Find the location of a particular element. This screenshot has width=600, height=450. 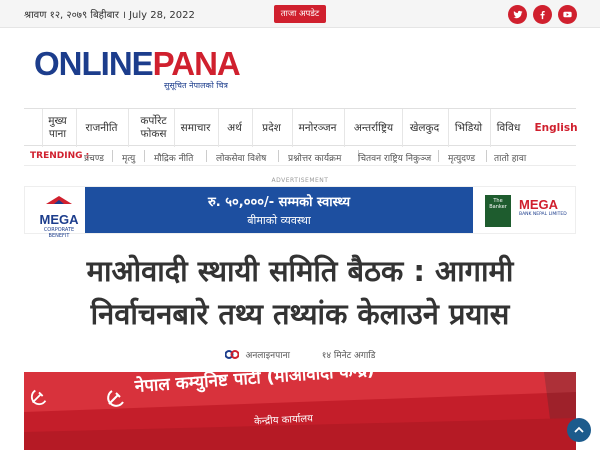

facebook-icon is located at coordinates (542, 14).